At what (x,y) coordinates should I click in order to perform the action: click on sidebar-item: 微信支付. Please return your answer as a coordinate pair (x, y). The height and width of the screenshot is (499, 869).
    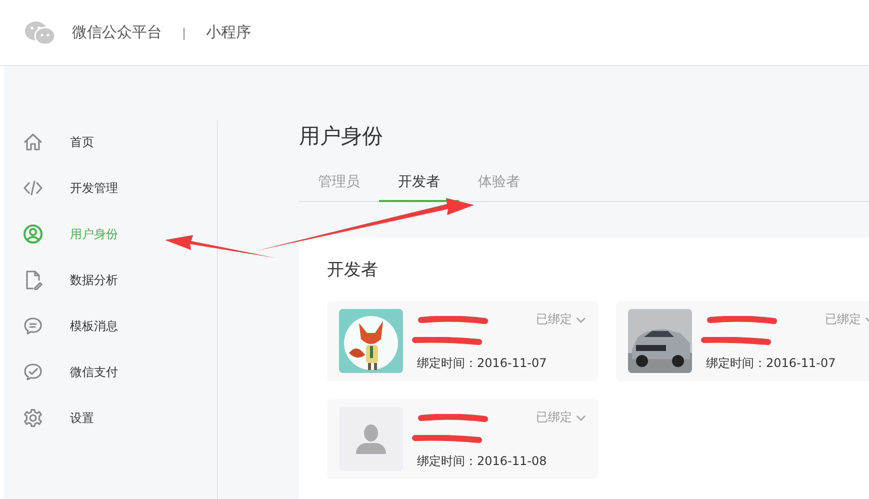
    Looking at the image, I should click on (110, 372).